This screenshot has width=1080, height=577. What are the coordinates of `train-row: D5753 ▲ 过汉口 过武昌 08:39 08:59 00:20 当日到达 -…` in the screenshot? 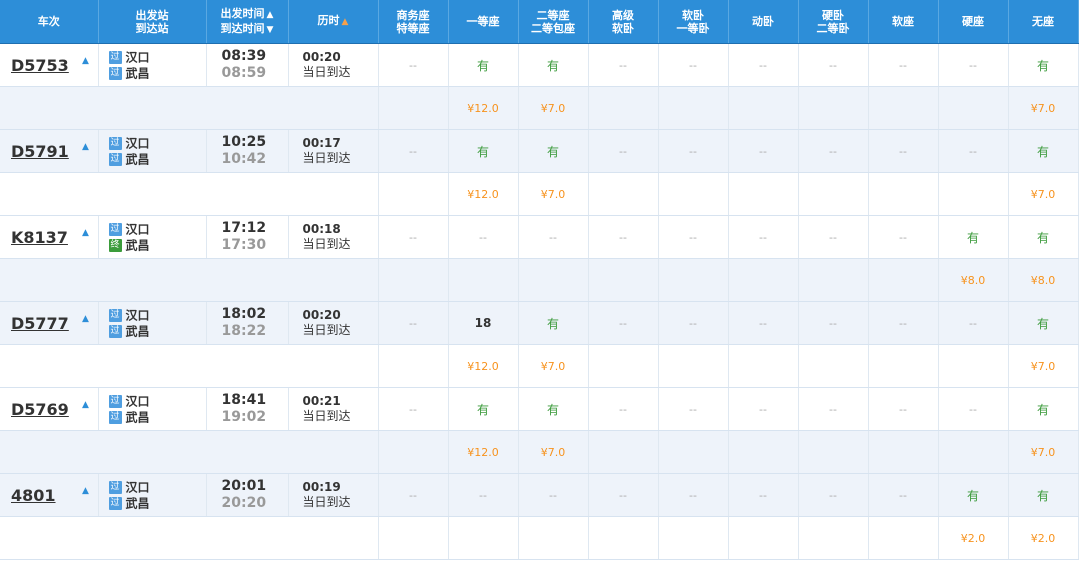 It's located at (540, 65).